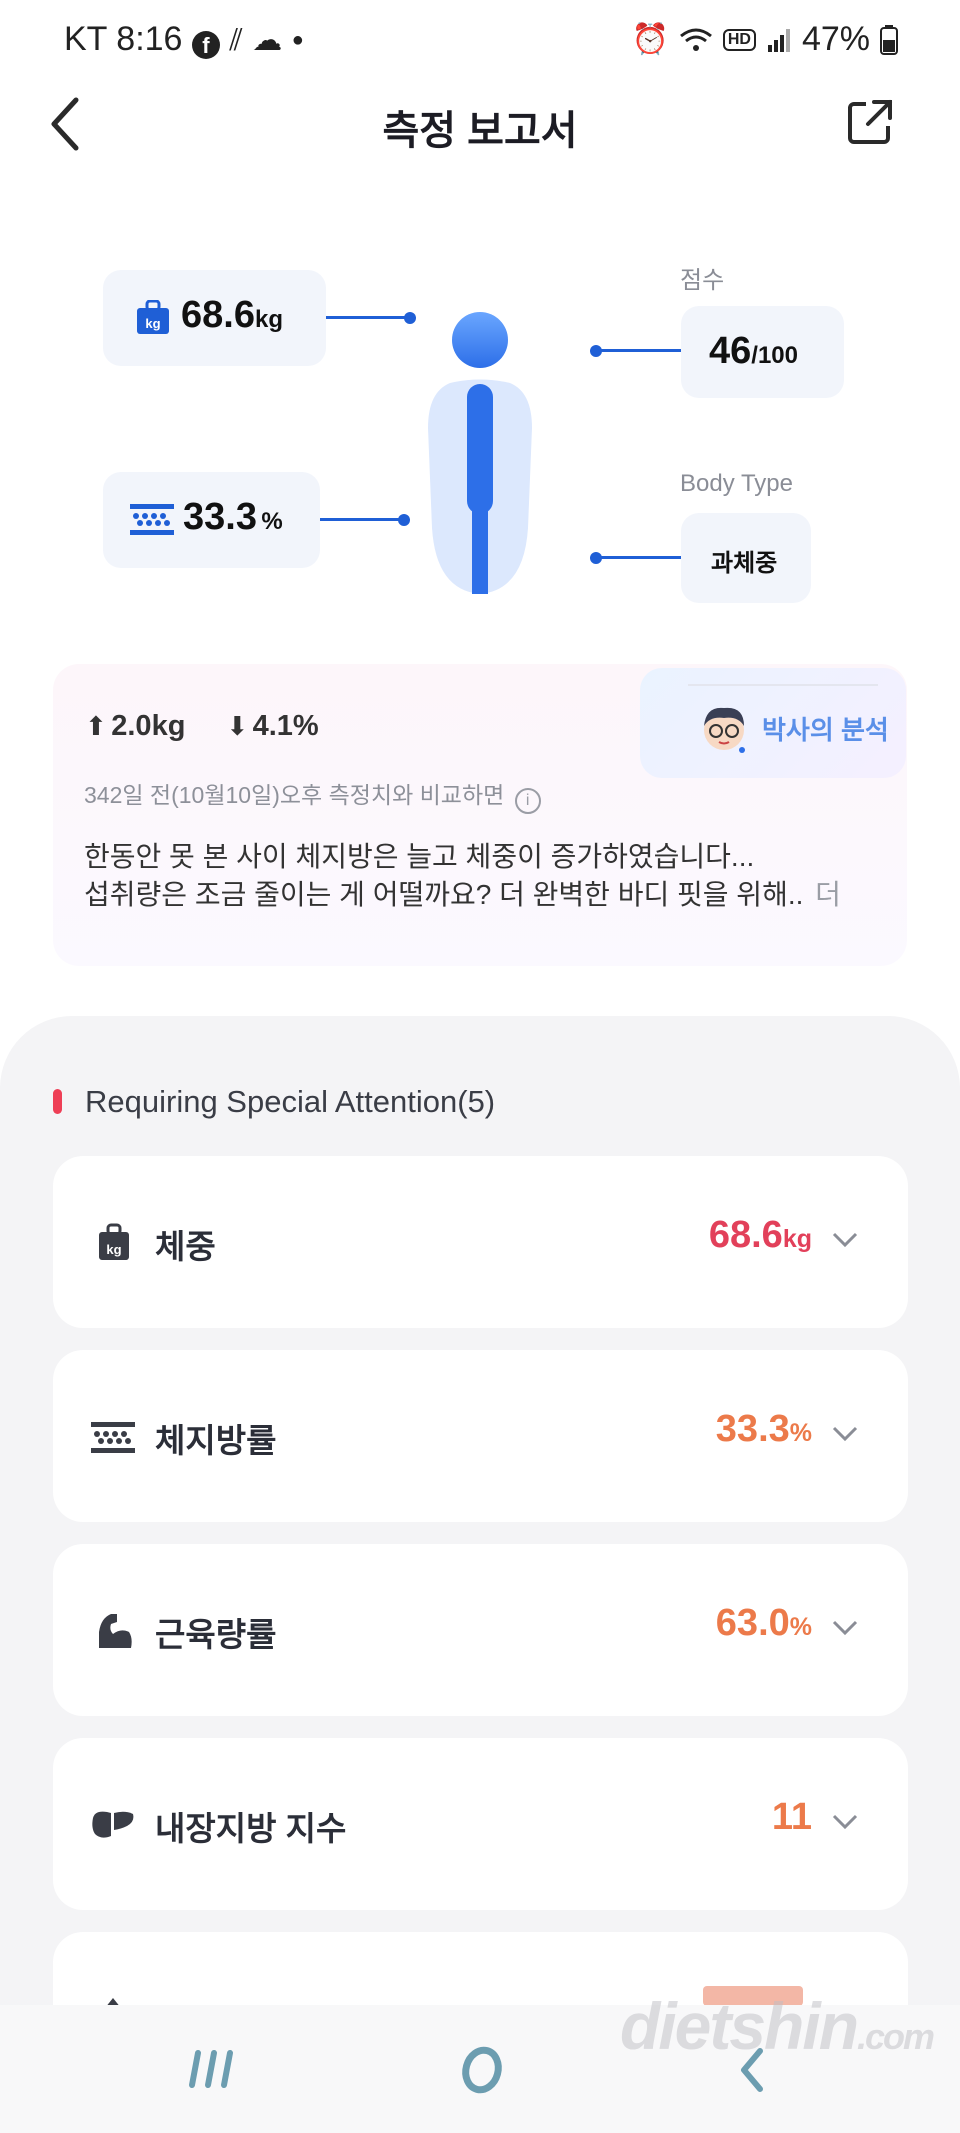 This screenshot has width=960, height=2133. I want to click on metric-name: 근육량률, so click(216, 1634).